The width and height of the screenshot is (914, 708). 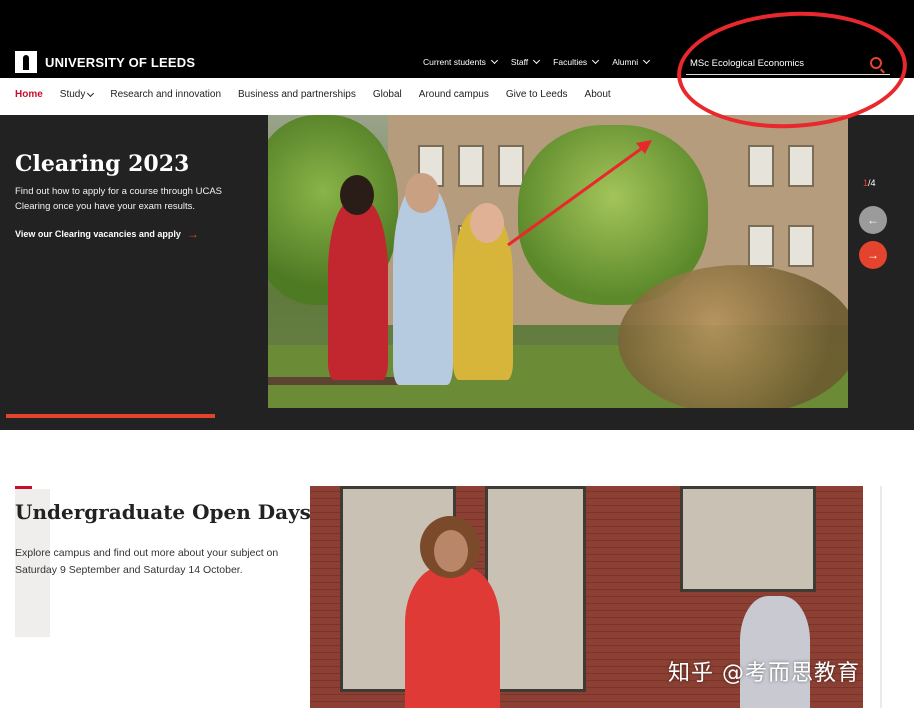 I want to click on carousel-prev-button: ←, so click(x=873, y=220).